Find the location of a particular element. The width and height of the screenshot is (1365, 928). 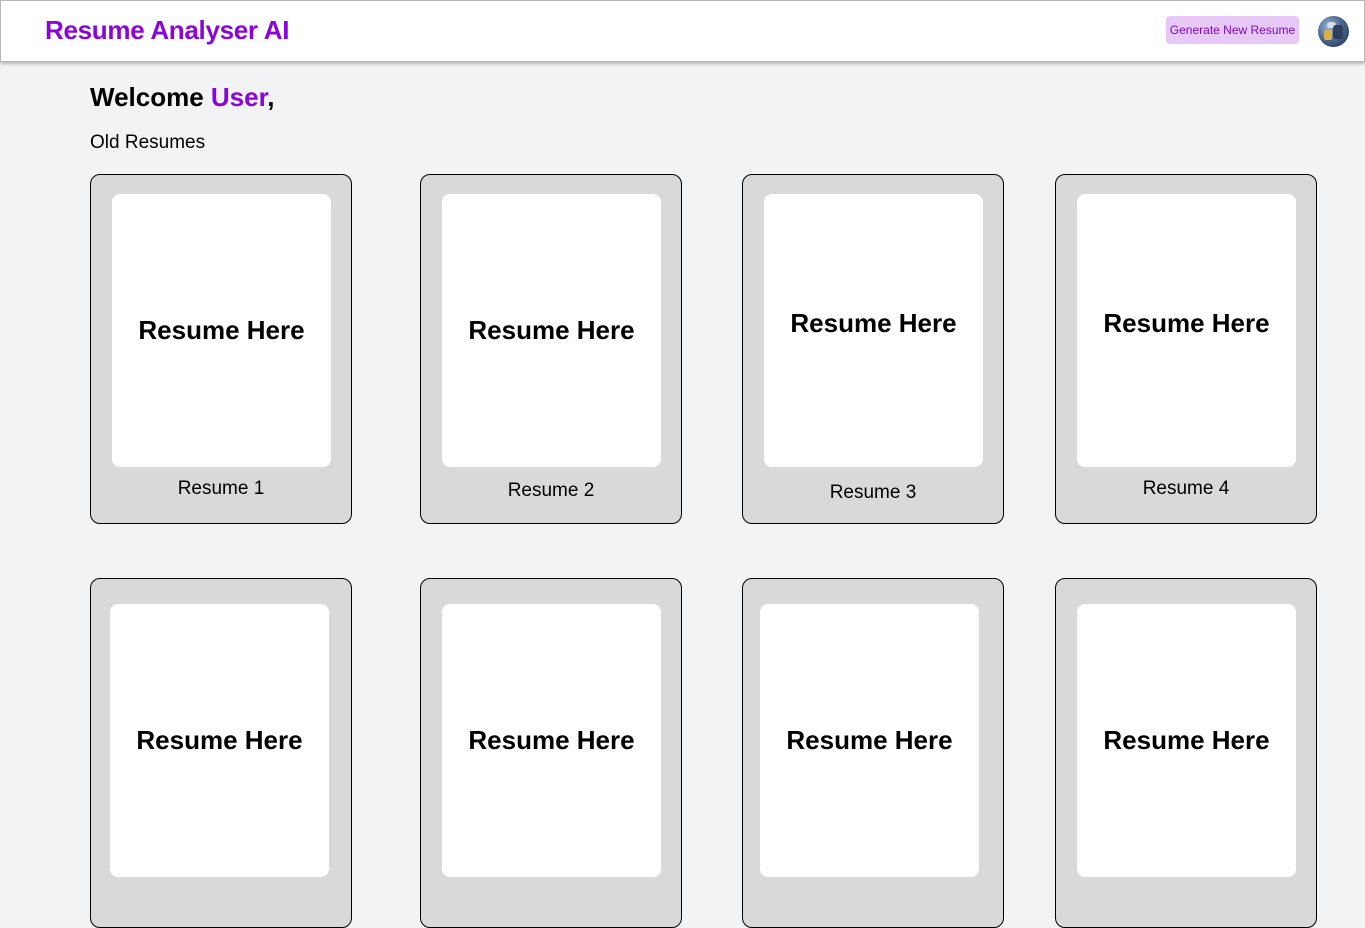

resume-card: Resume Here Resume 4 is located at coordinates (1186, 349).